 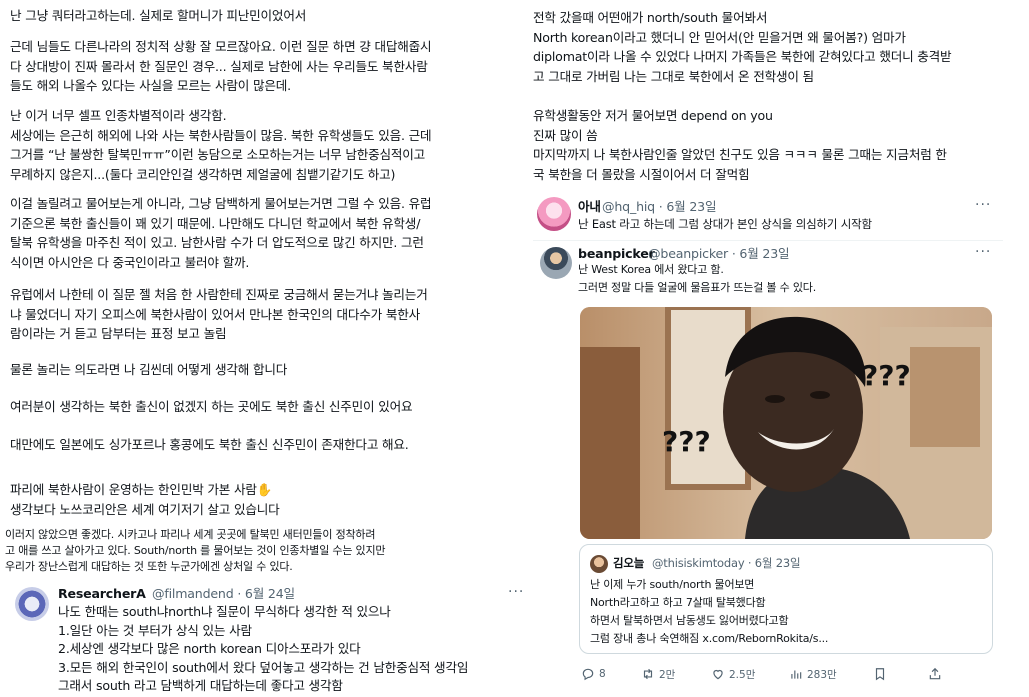 What do you see at coordinates (118, 115) in the screenshot?
I see `post-text-line: 난 이거 너무 셀프 인종차별적이라 생각함.` at bounding box center [118, 115].